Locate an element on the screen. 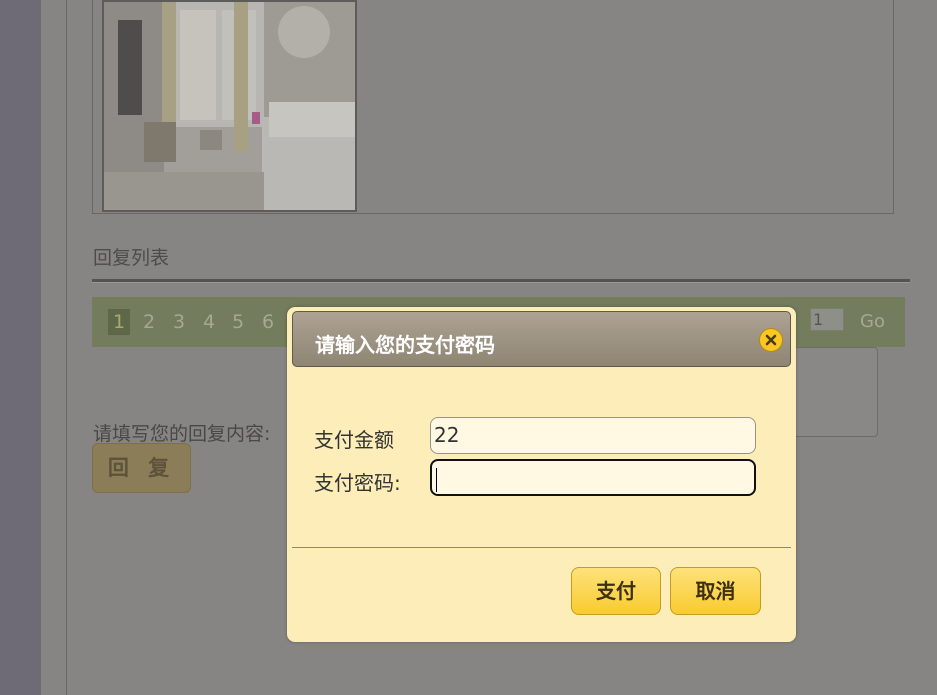 The height and width of the screenshot is (695, 937). payment-password-field is located at coordinates (593, 477).